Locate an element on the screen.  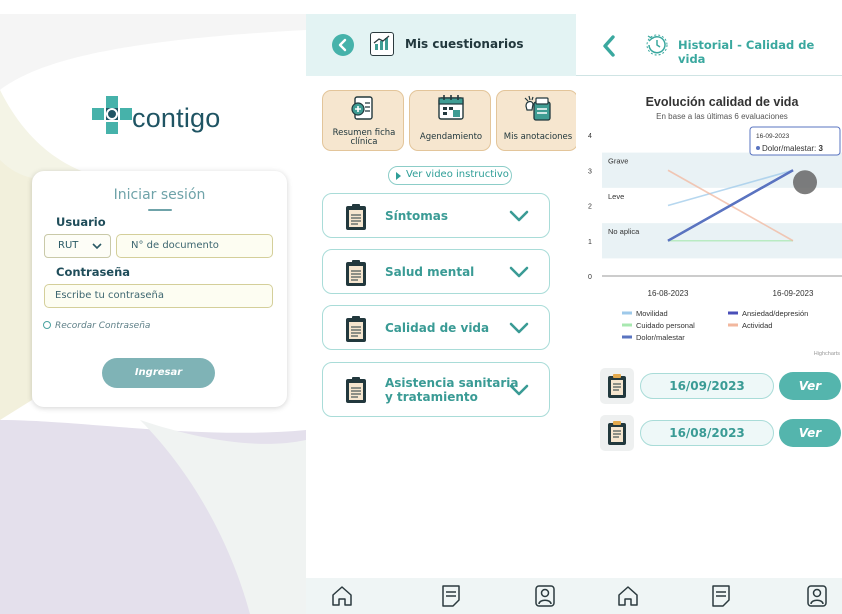
clinical-summary-card: Resumen ficha clínica is located at coordinates (363, 120).